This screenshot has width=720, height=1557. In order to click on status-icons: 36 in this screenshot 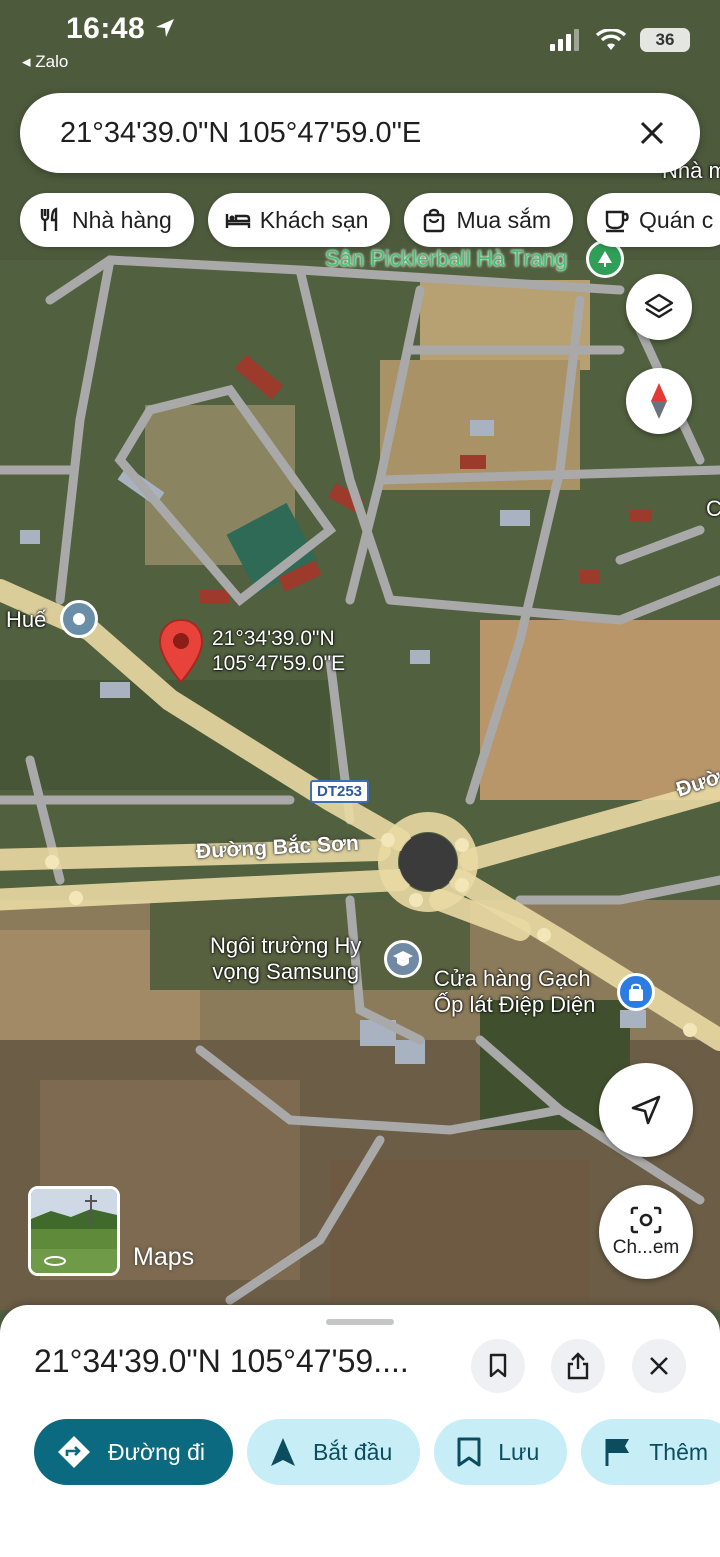, I will do `click(620, 40)`.